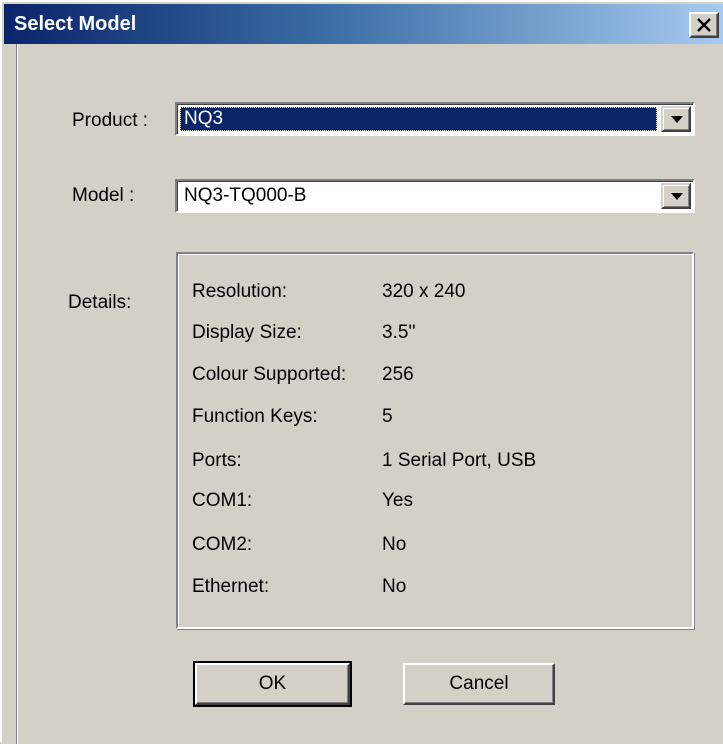  Describe the element at coordinates (435, 196) in the screenshot. I see `model-combobox: NQ3-TQ000-B` at that location.